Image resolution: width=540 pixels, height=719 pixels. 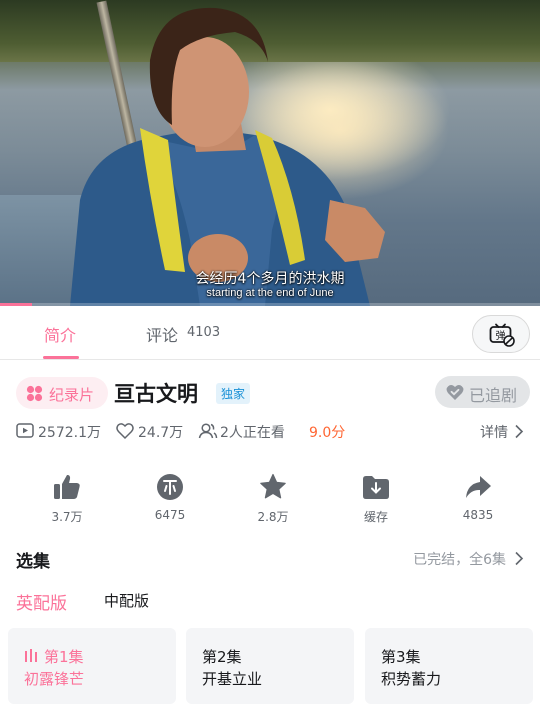 What do you see at coordinates (64, 657) in the screenshot?
I see `episode-number: 第1集` at bounding box center [64, 657].